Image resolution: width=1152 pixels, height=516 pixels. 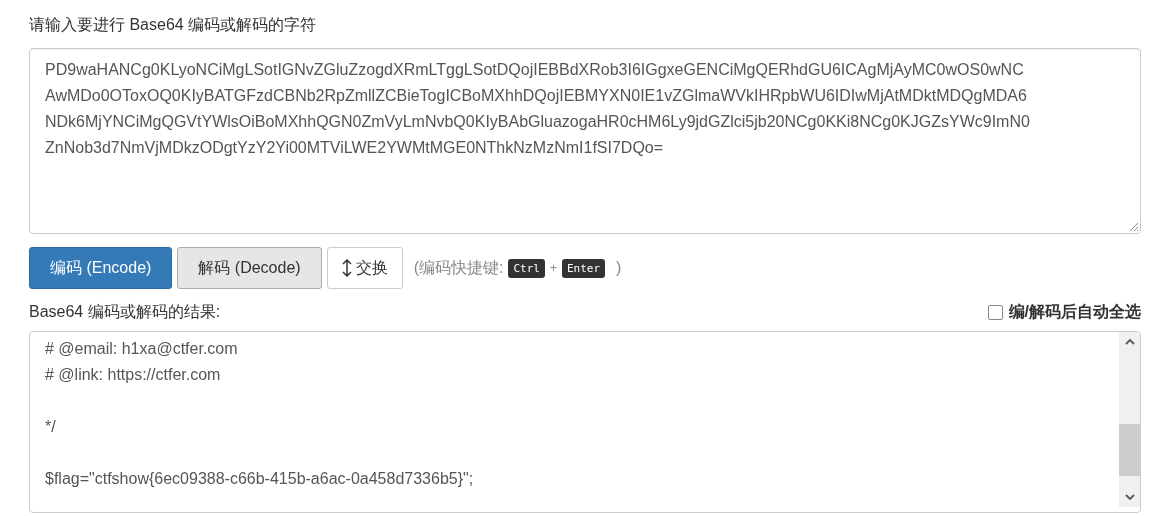 I want to click on scrollbar-thumb, so click(x=1129, y=450).